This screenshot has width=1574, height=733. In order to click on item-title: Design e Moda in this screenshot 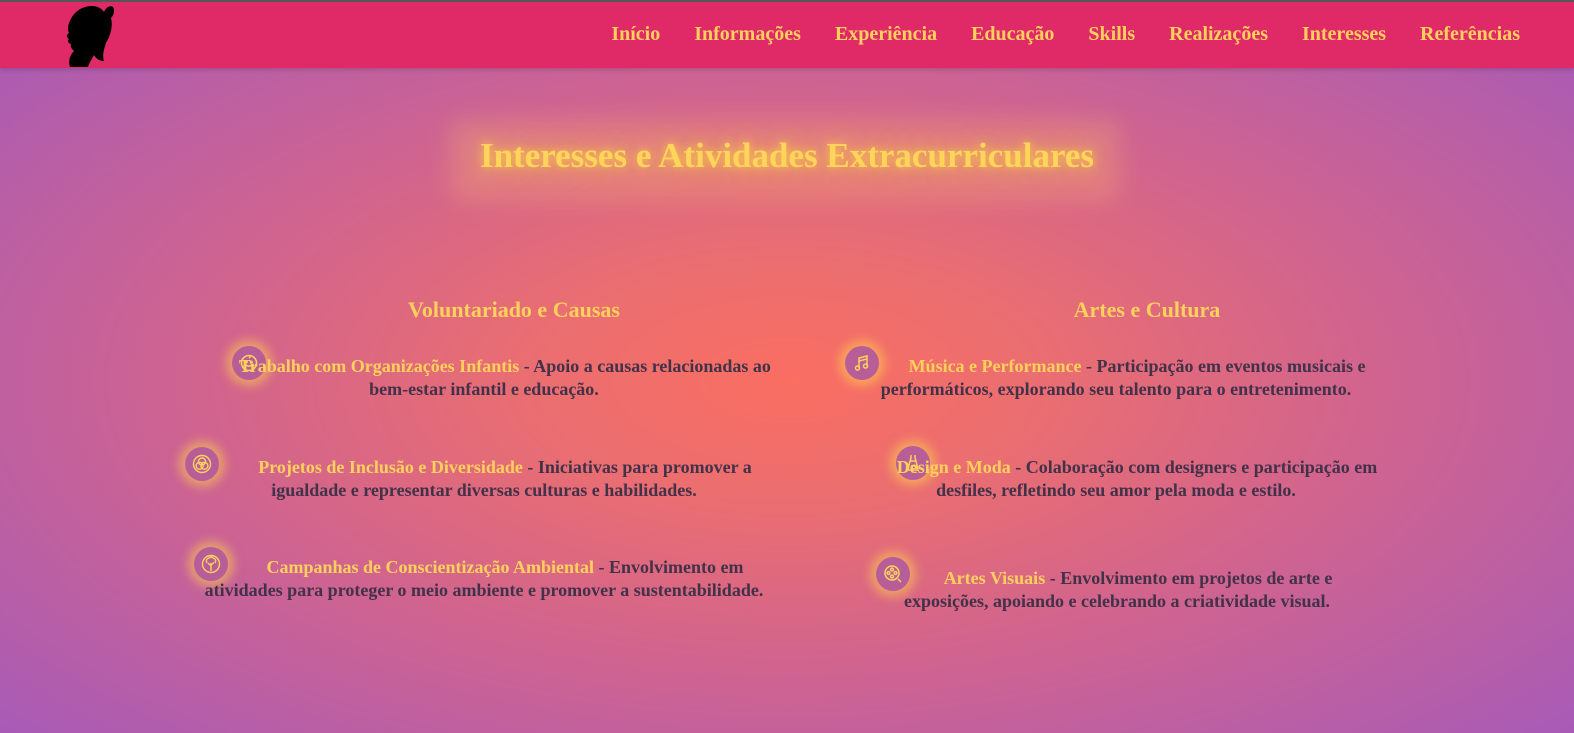, I will do `click(953, 467)`.